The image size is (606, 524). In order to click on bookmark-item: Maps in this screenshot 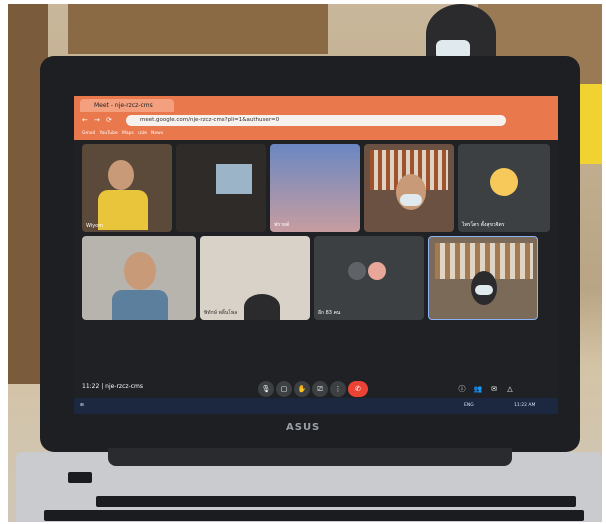, I will do `click(128, 133)`.